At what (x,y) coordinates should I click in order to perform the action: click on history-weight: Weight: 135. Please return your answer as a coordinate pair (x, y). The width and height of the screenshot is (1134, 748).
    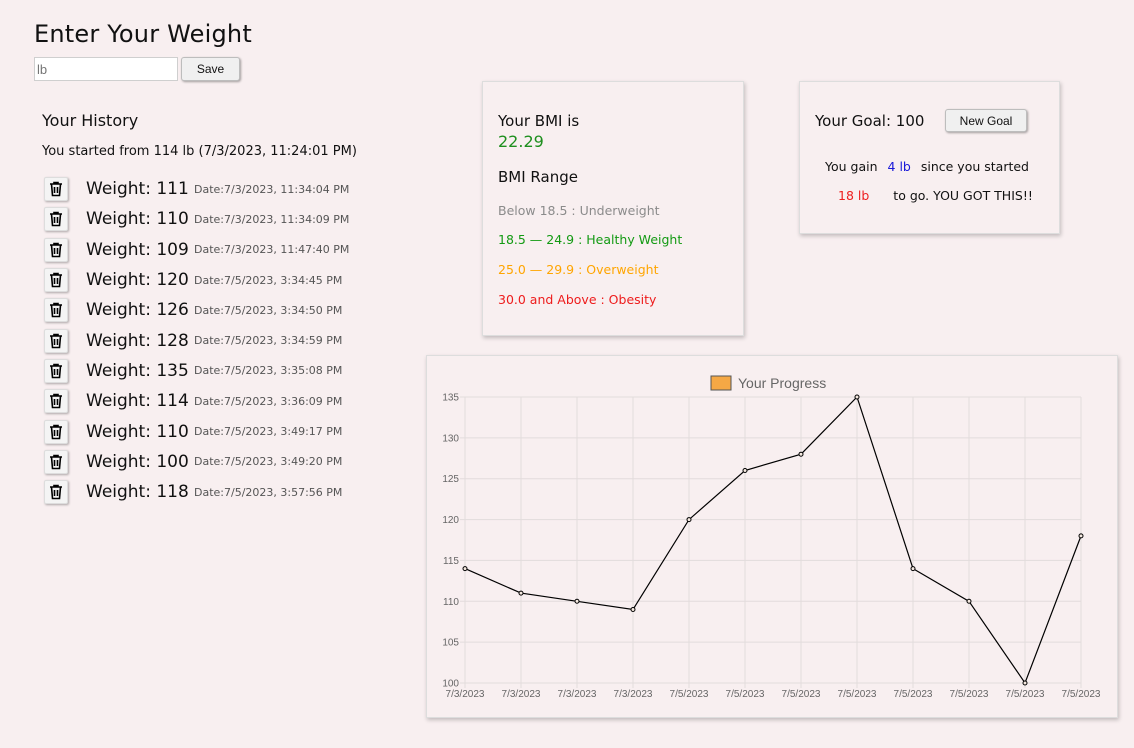
    Looking at the image, I should click on (137, 370).